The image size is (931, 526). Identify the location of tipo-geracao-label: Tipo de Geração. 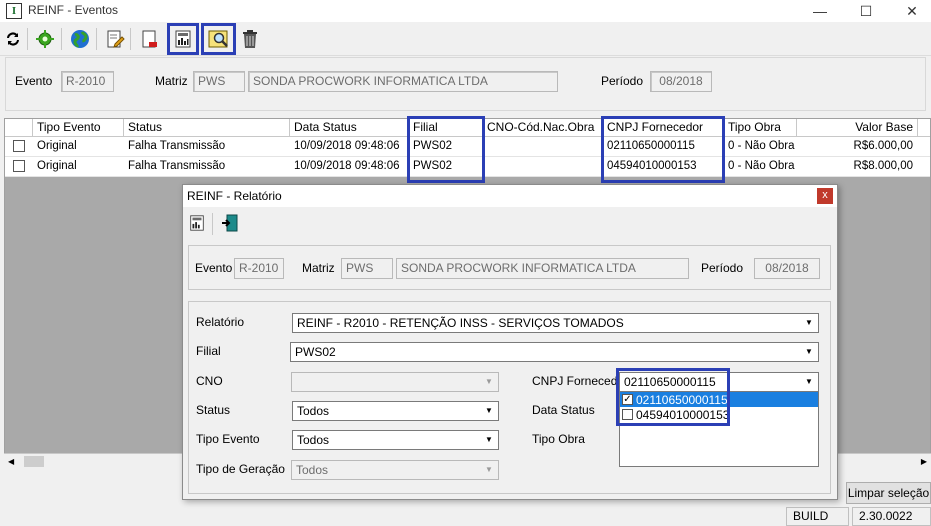
(240, 469).